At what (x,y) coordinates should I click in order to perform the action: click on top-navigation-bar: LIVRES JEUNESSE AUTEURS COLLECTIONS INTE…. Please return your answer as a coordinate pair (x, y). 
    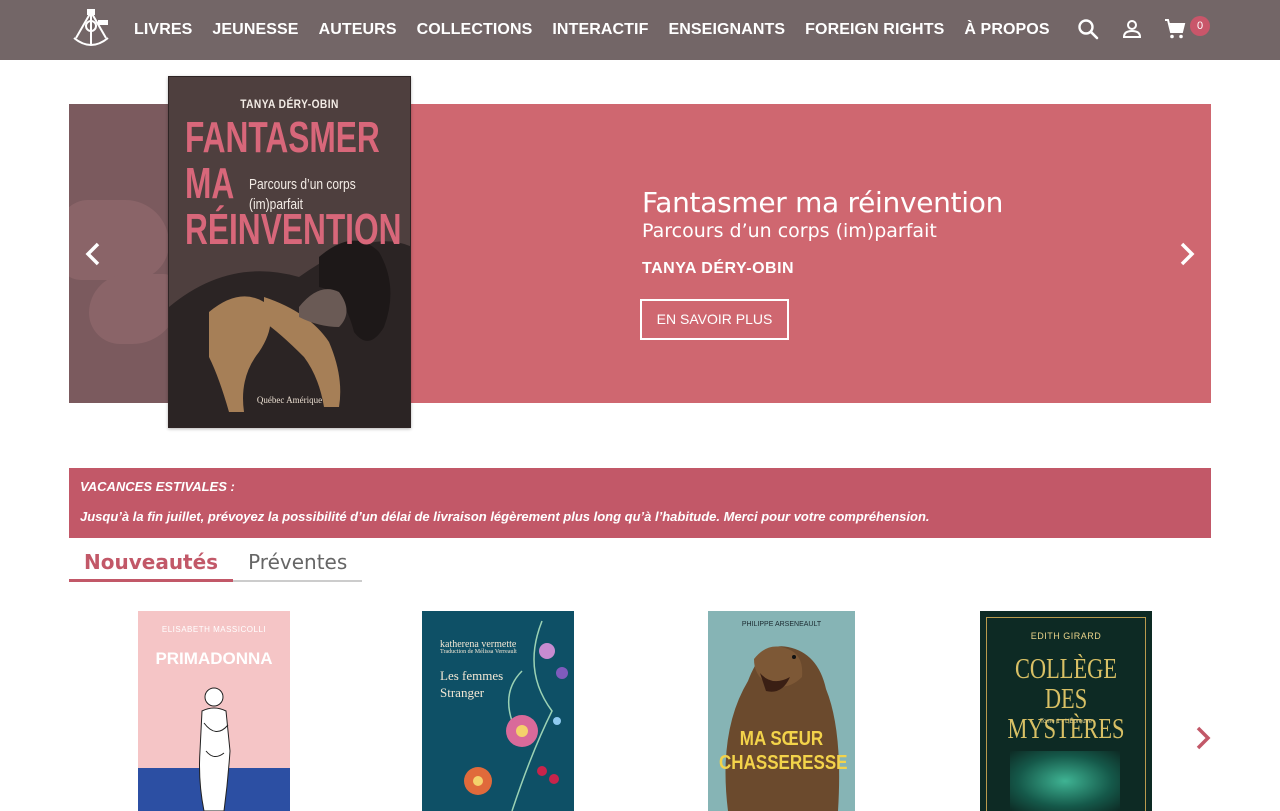
    Looking at the image, I should click on (640, 30).